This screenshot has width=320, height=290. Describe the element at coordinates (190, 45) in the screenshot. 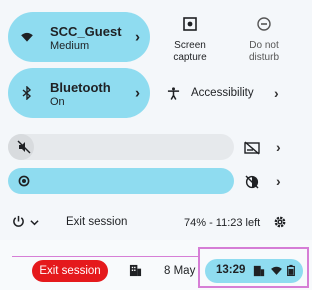

I see `screen-capture-label-1: Screen` at that location.